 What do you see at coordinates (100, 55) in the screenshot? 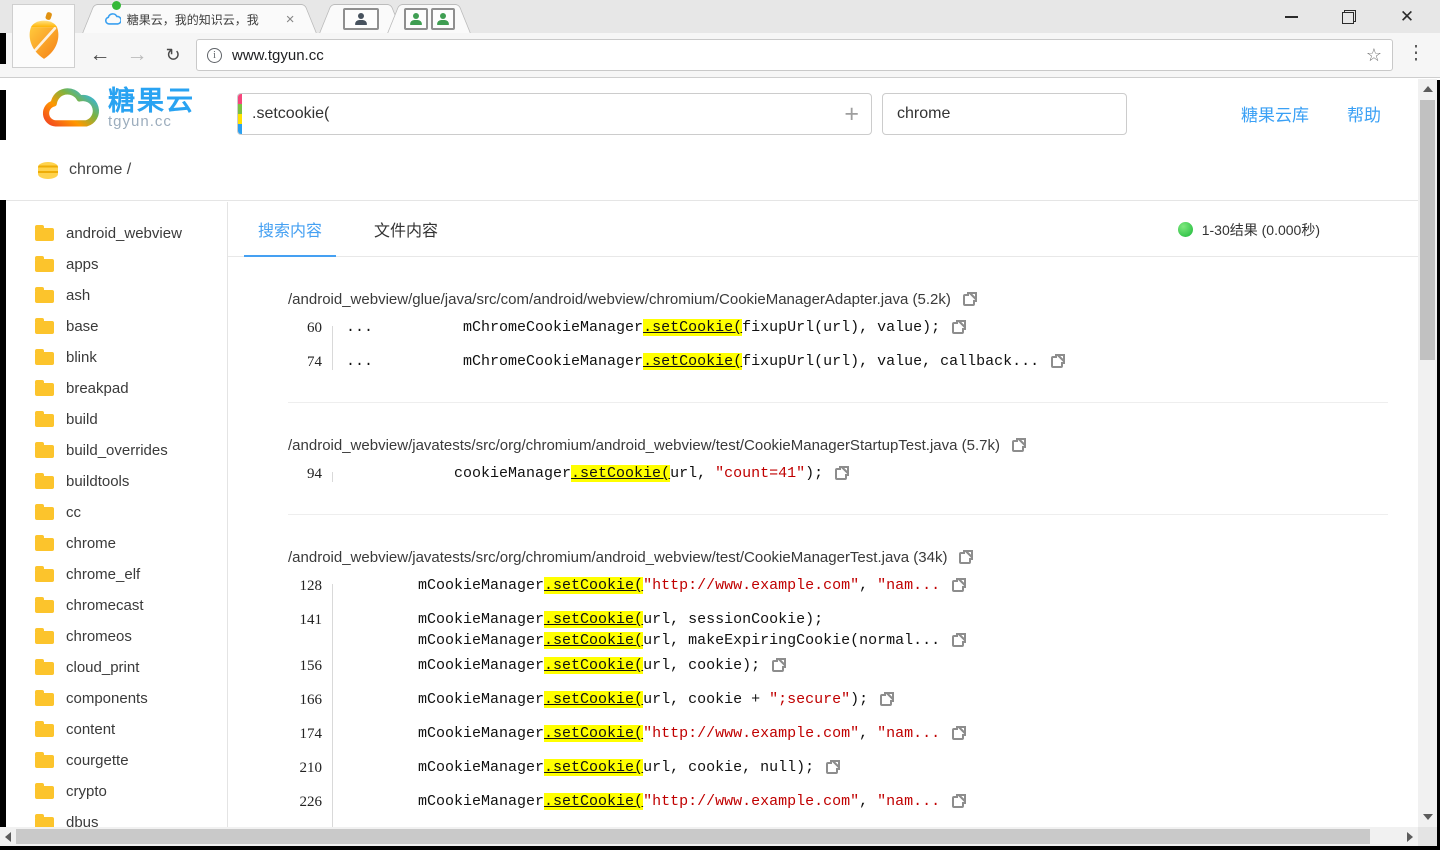
I see `back-icon: ←` at bounding box center [100, 55].